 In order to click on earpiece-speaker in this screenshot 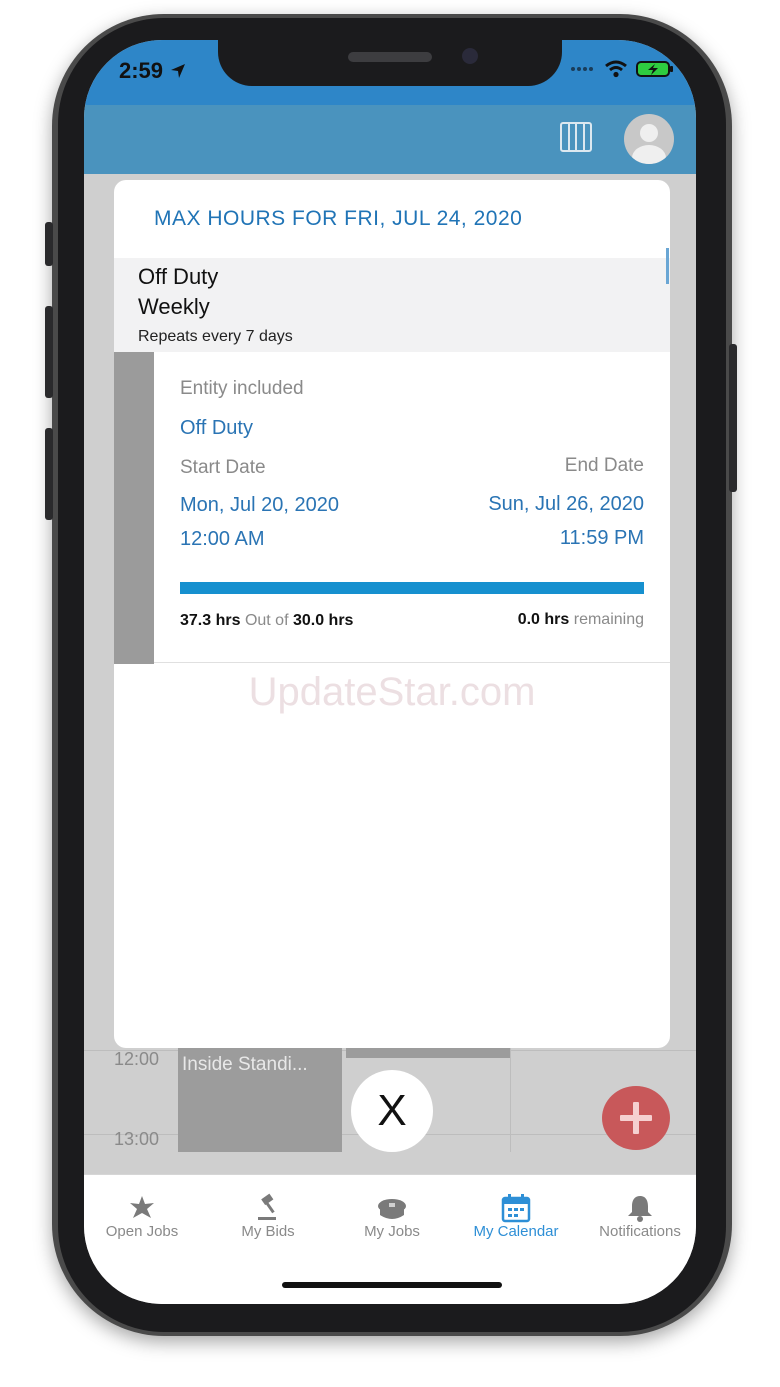, I will do `click(390, 57)`.